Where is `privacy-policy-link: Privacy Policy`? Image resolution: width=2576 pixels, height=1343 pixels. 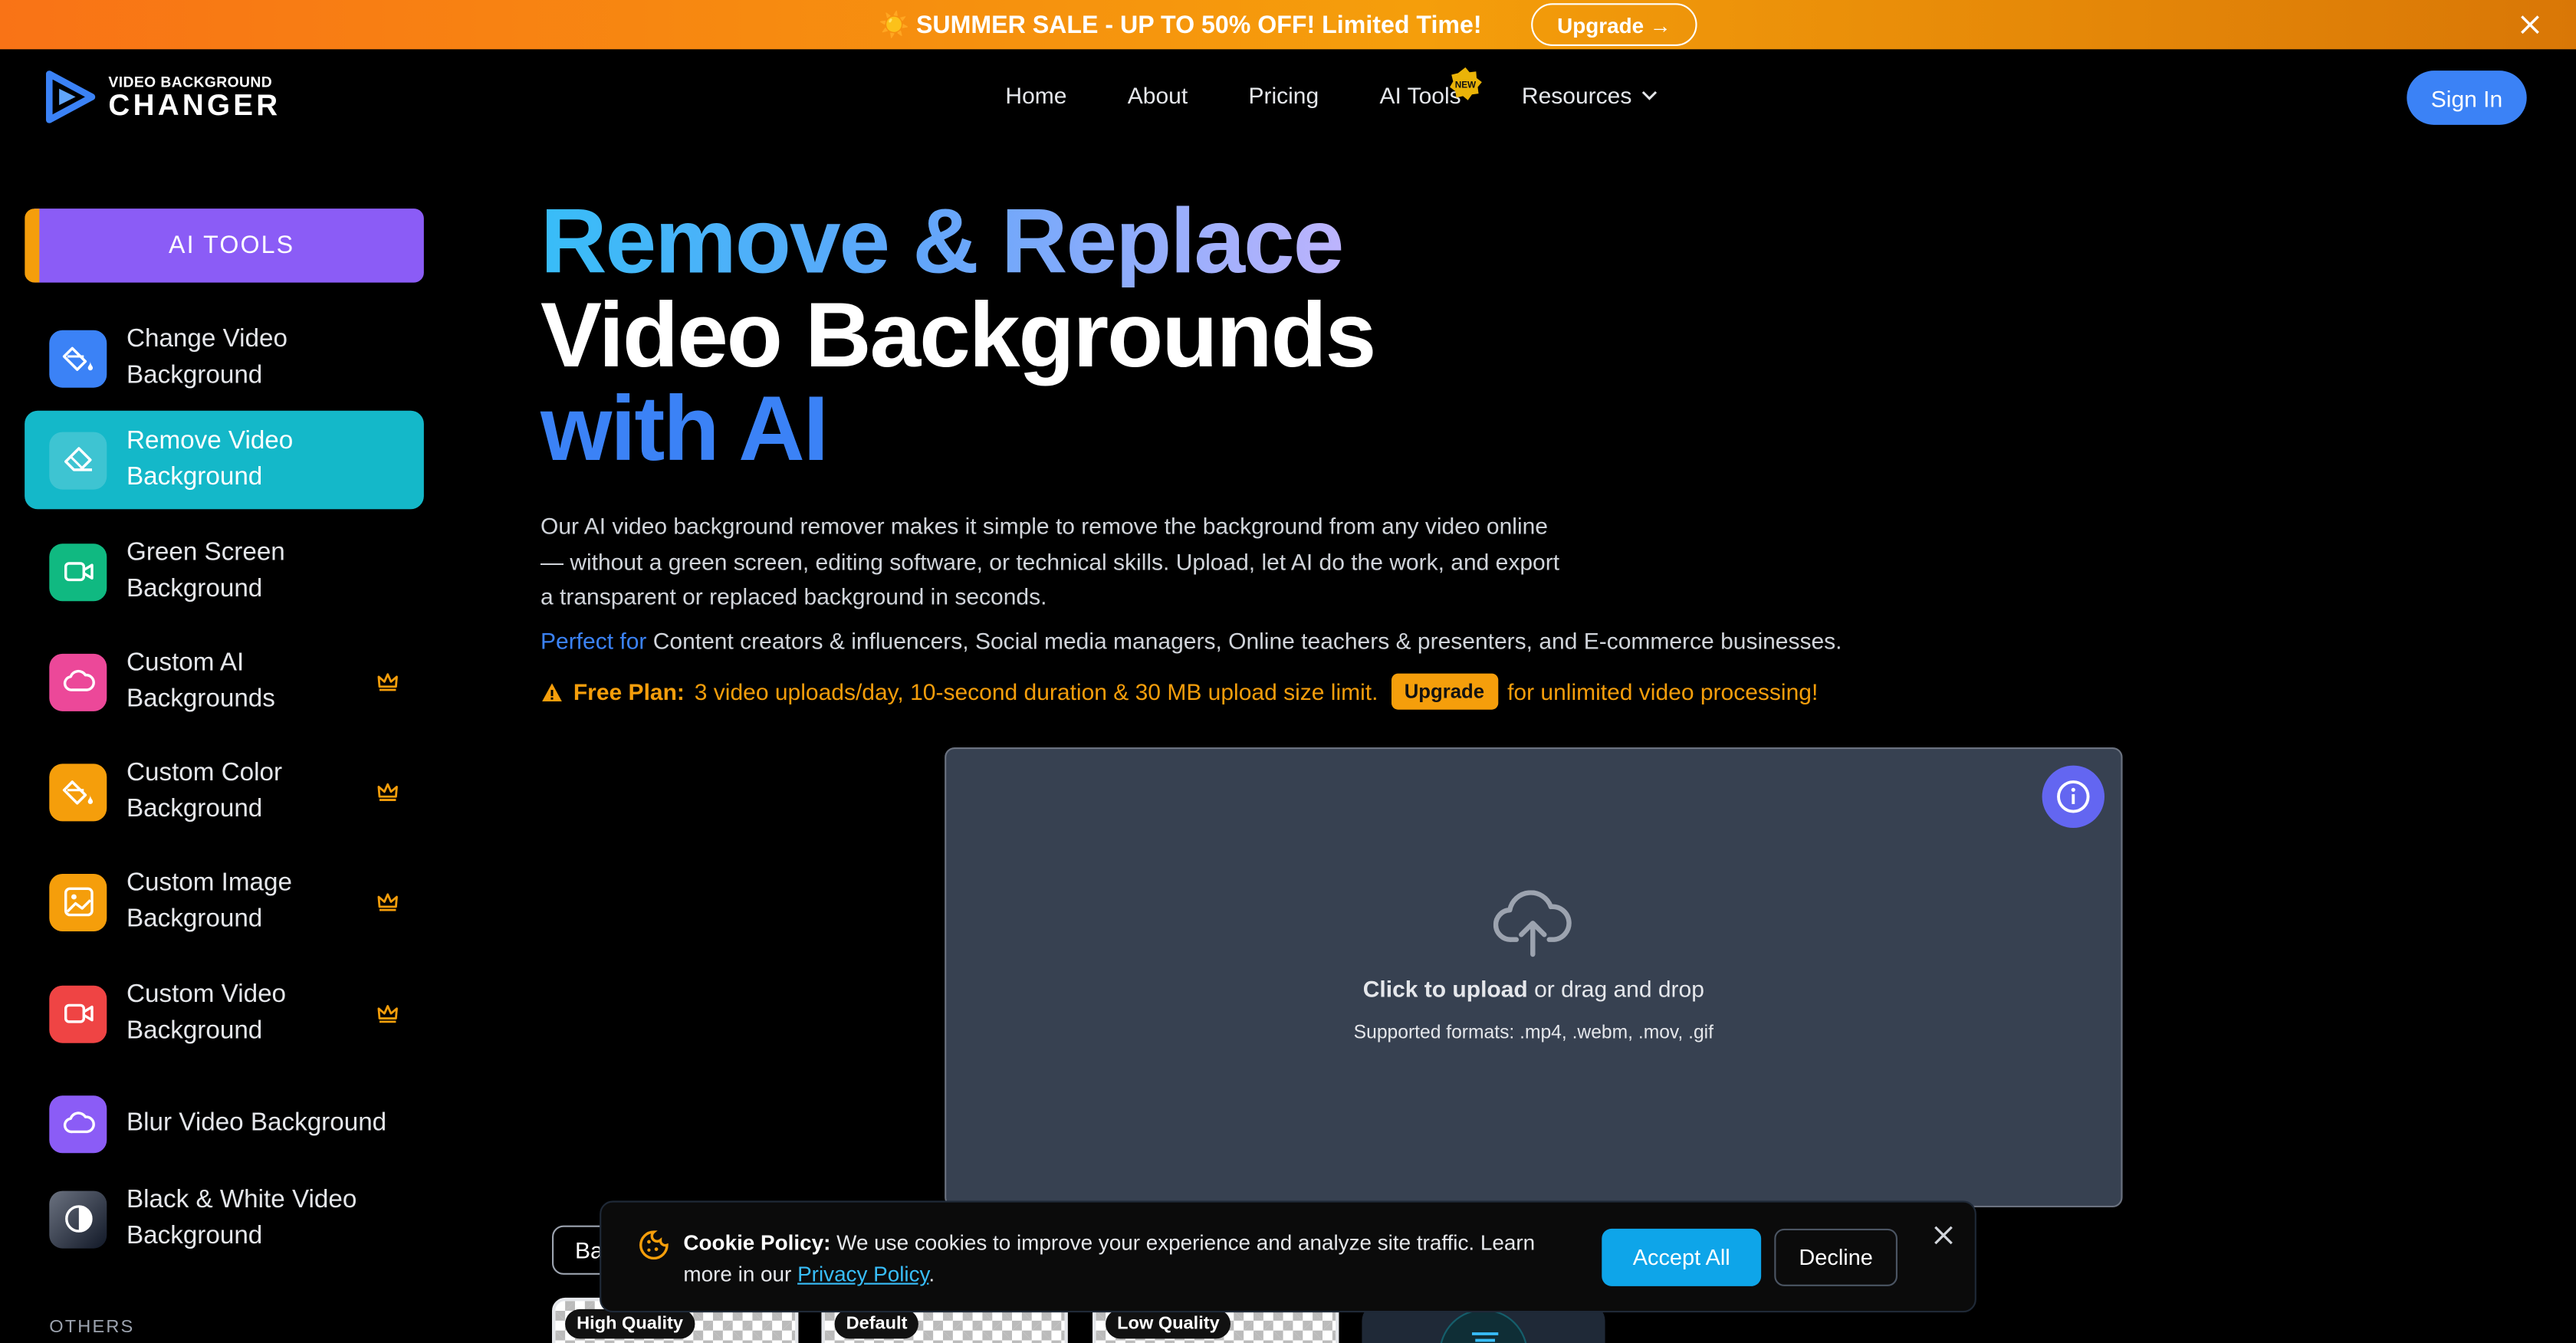 privacy-policy-link: Privacy Policy is located at coordinates (863, 1274).